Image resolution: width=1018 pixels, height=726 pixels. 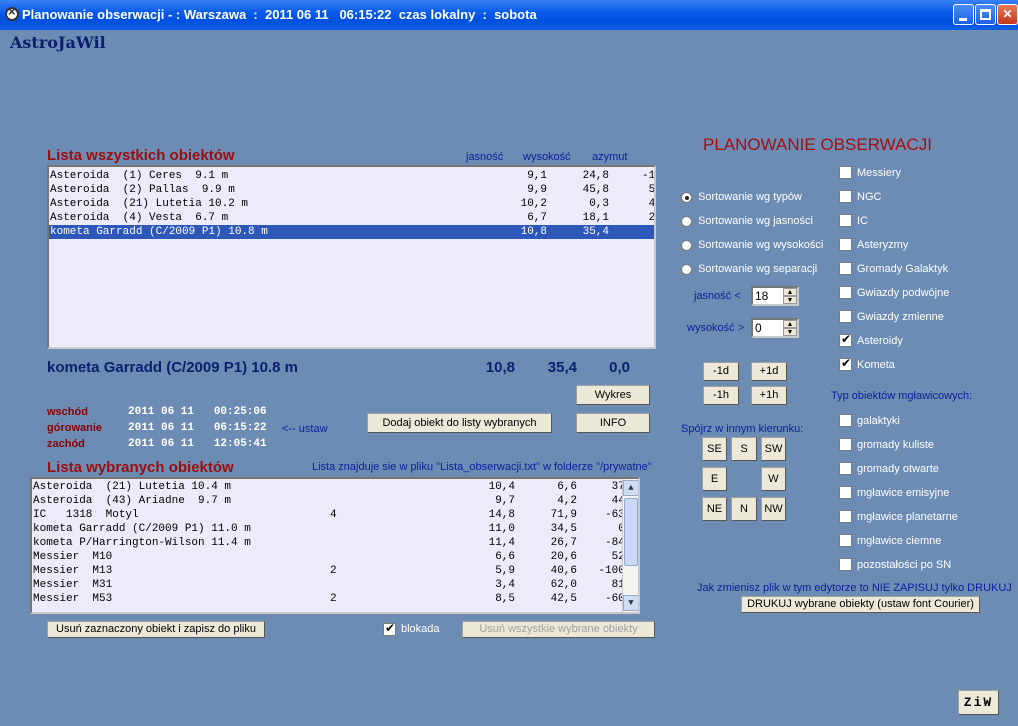 What do you see at coordinates (845, 468) in the screenshot?
I see `nebula-open-checkbox` at bounding box center [845, 468].